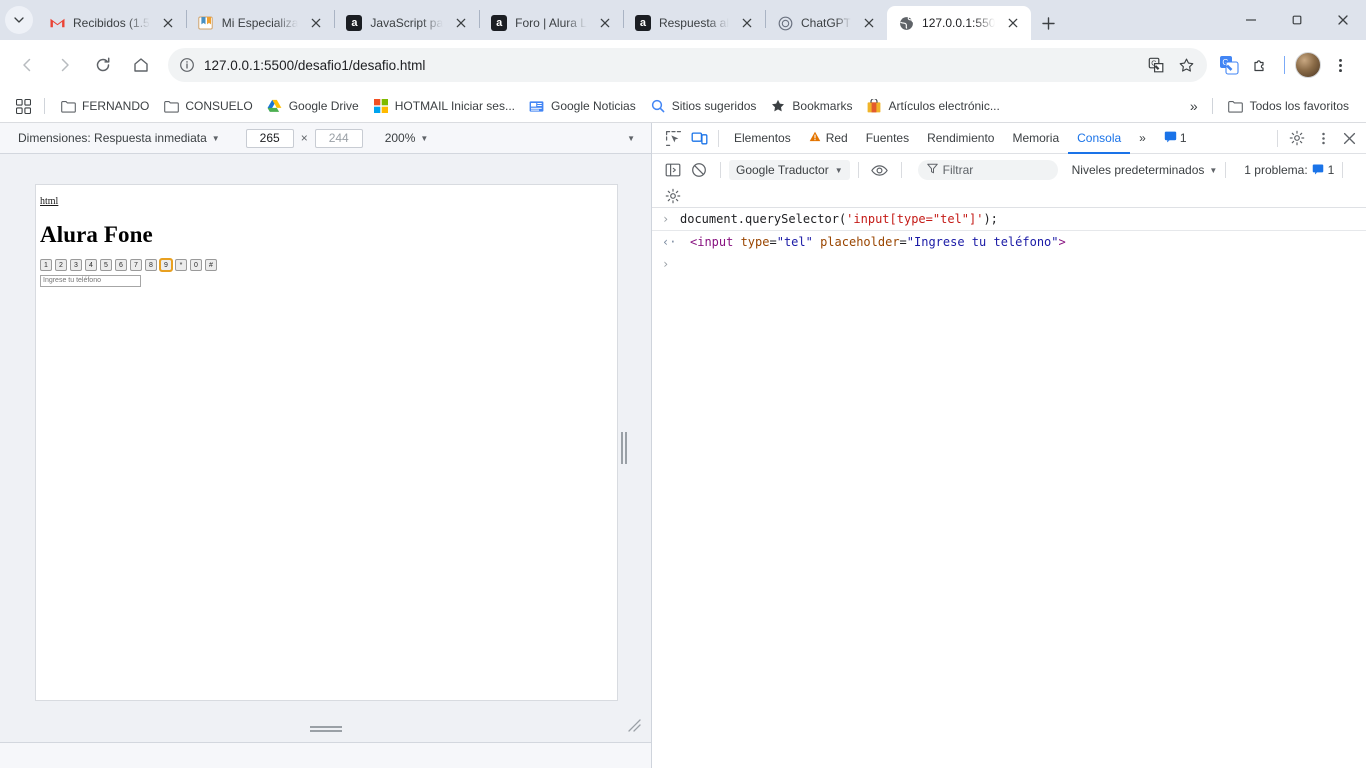  Describe the element at coordinates (338, 138) in the screenshot. I see `device-height-input: 244` at that location.